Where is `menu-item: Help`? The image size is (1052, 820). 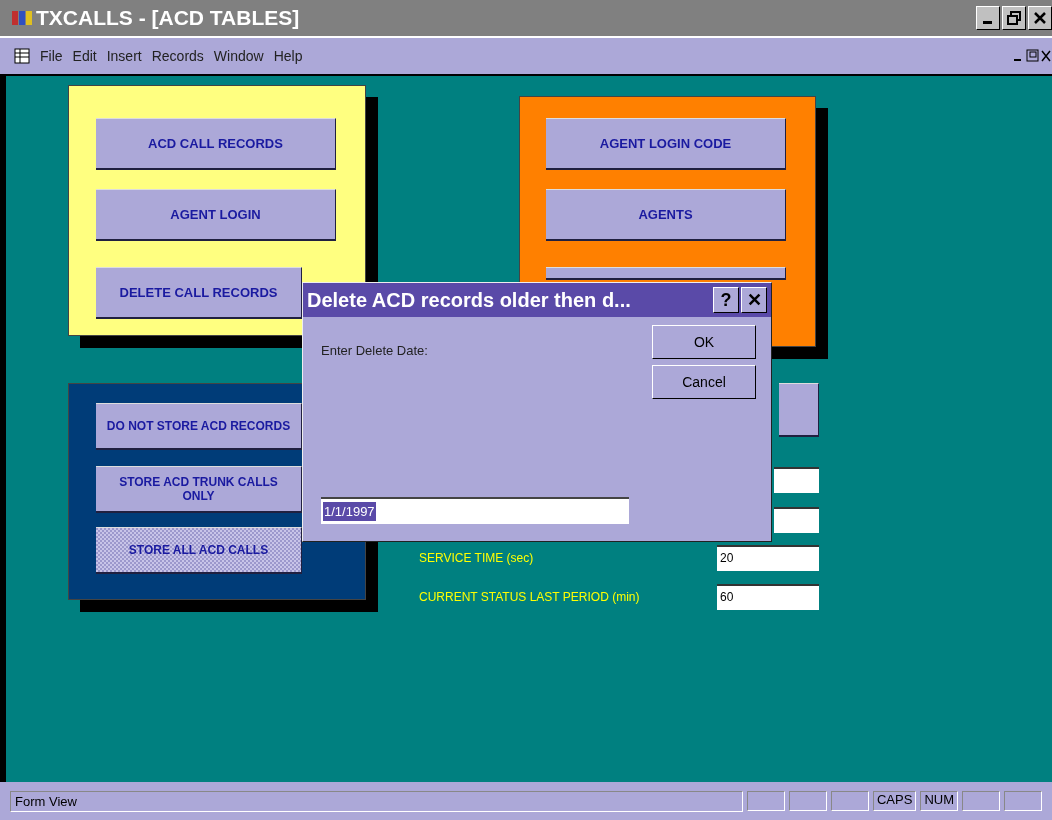 menu-item: Help is located at coordinates (288, 56).